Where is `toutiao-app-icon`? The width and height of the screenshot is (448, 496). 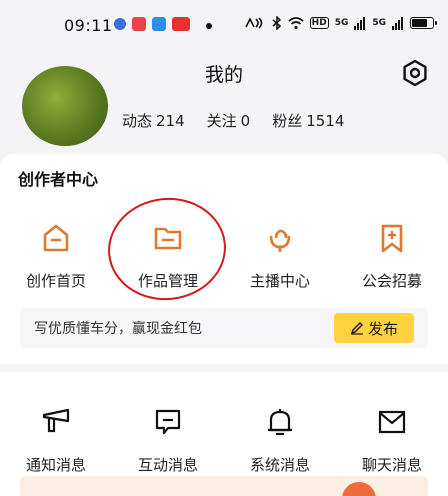 toutiao-app-icon is located at coordinates (181, 24).